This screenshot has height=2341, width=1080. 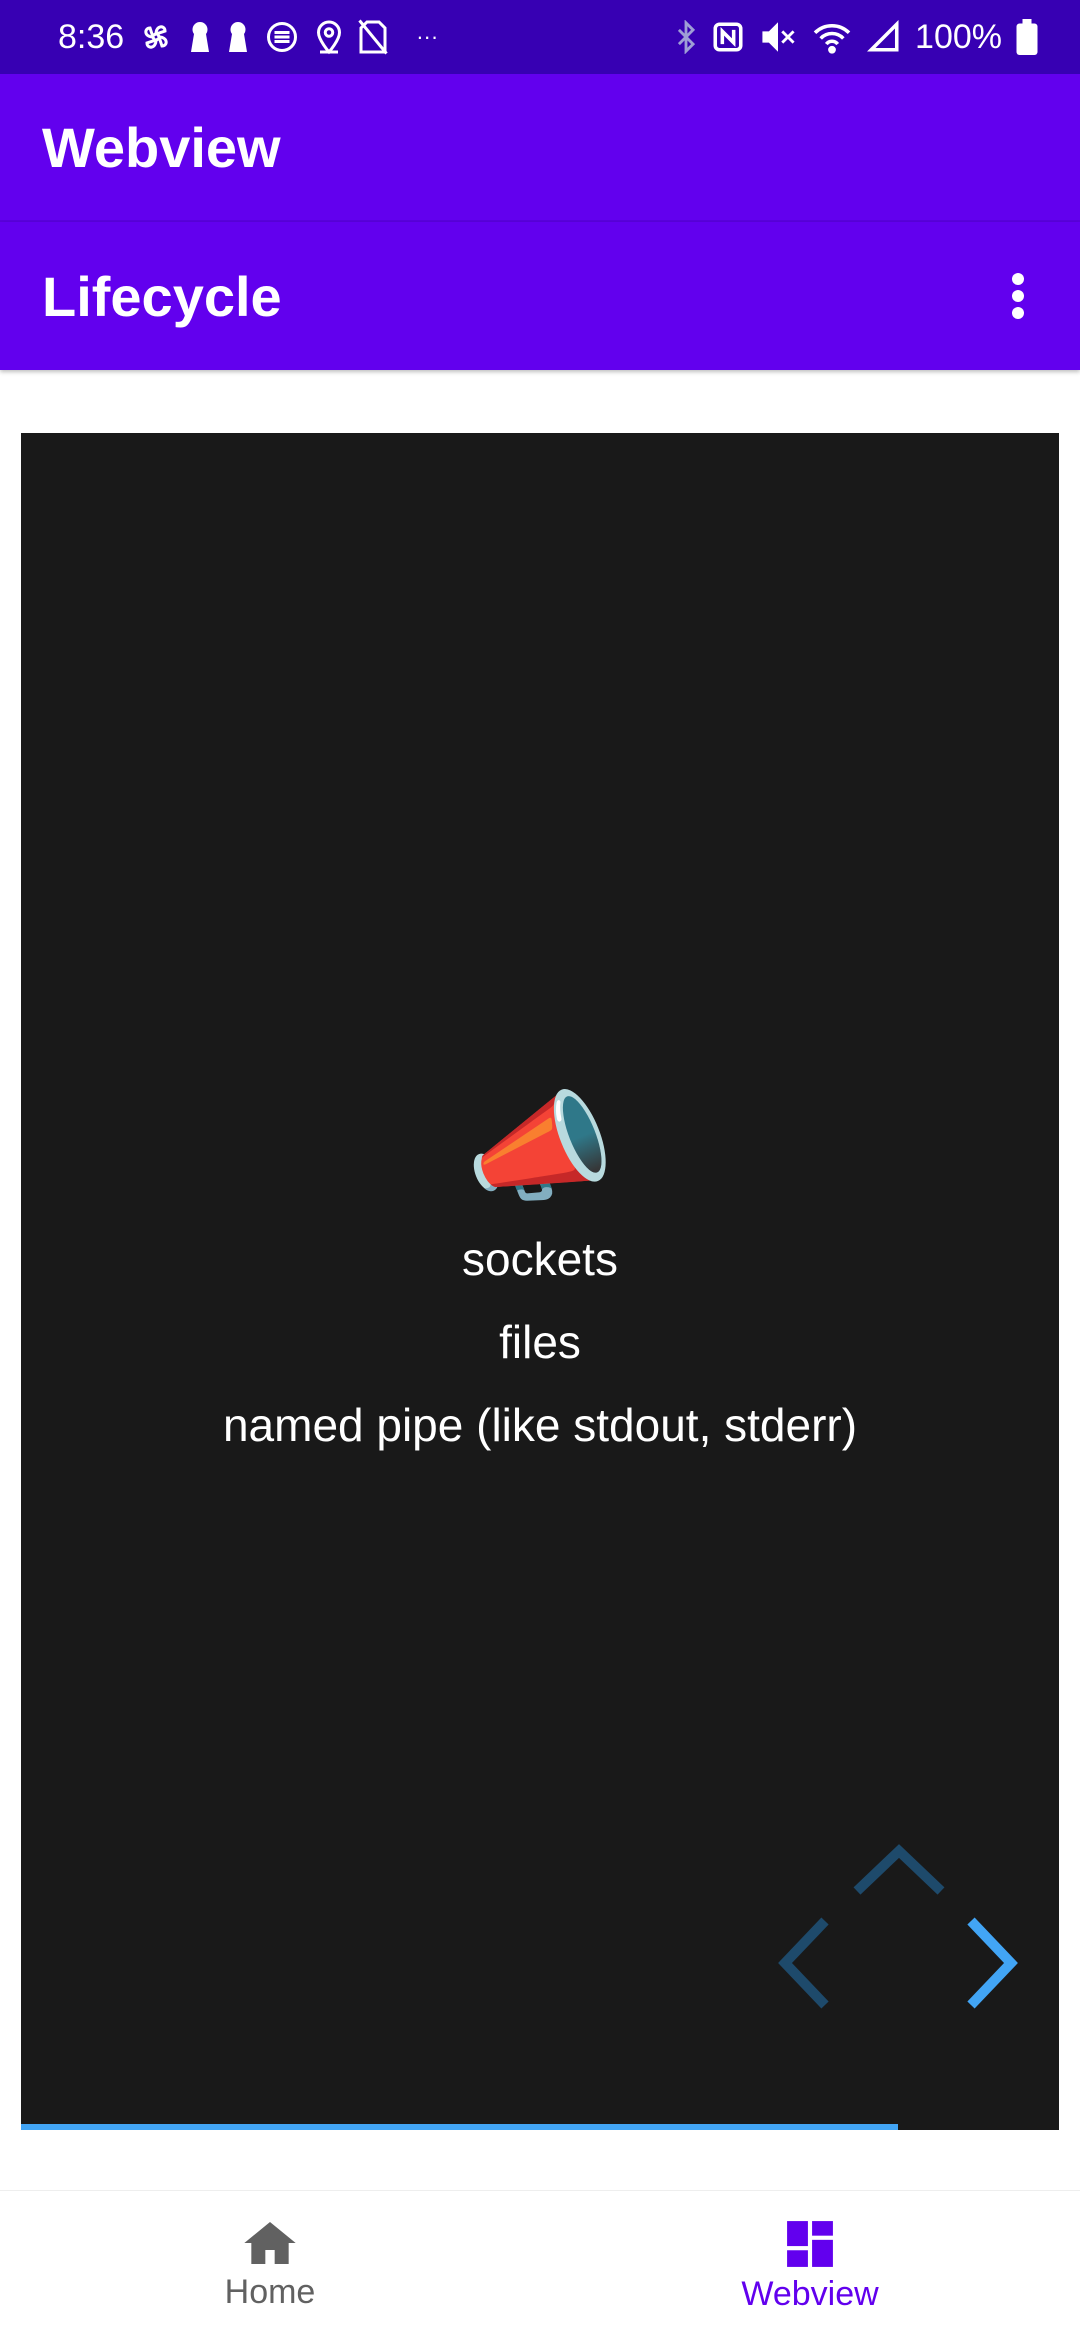 What do you see at coordinates (805, 1963) in the screenshot?
I see `nav-left-arrow-icon` at bounding box center [805, 1963].